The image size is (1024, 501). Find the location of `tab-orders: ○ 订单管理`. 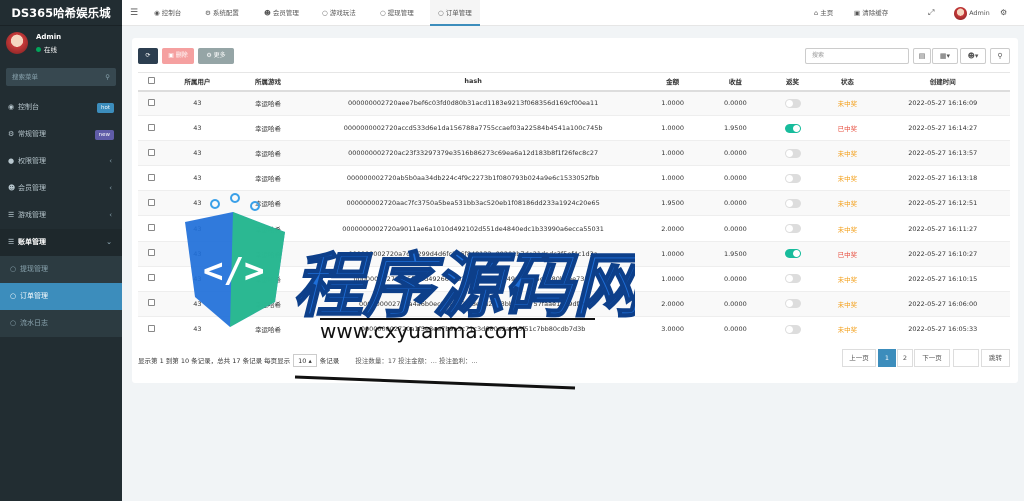

tab-orders: ○ 订单管理 is located at coordinates (455, 13).